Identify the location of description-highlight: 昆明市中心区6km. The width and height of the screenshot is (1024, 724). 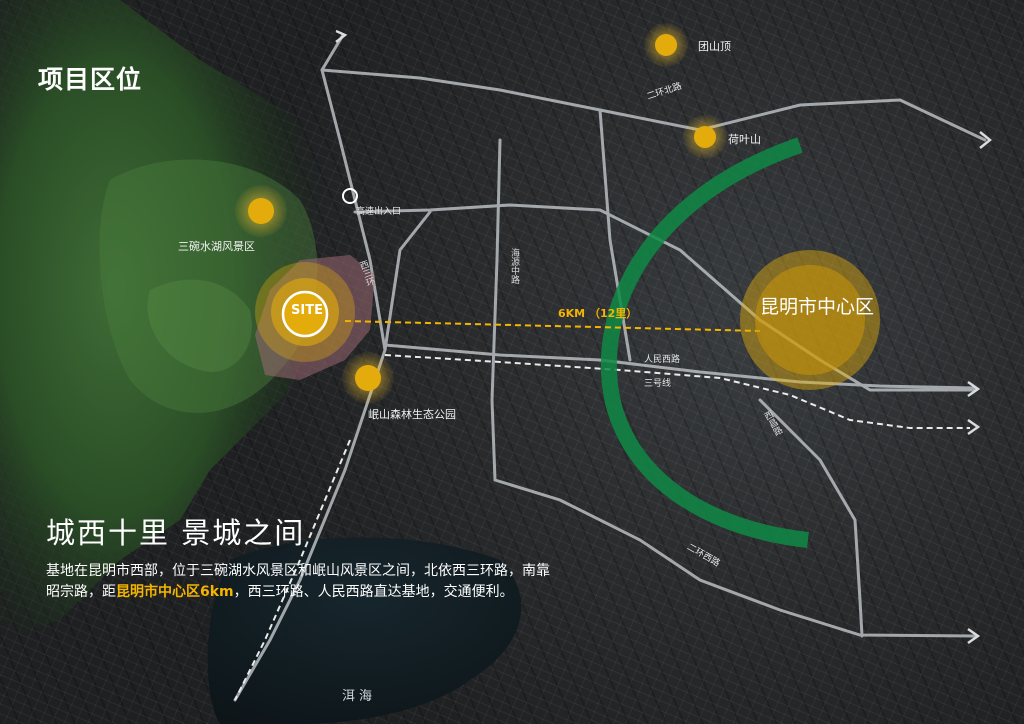
(175, 592).